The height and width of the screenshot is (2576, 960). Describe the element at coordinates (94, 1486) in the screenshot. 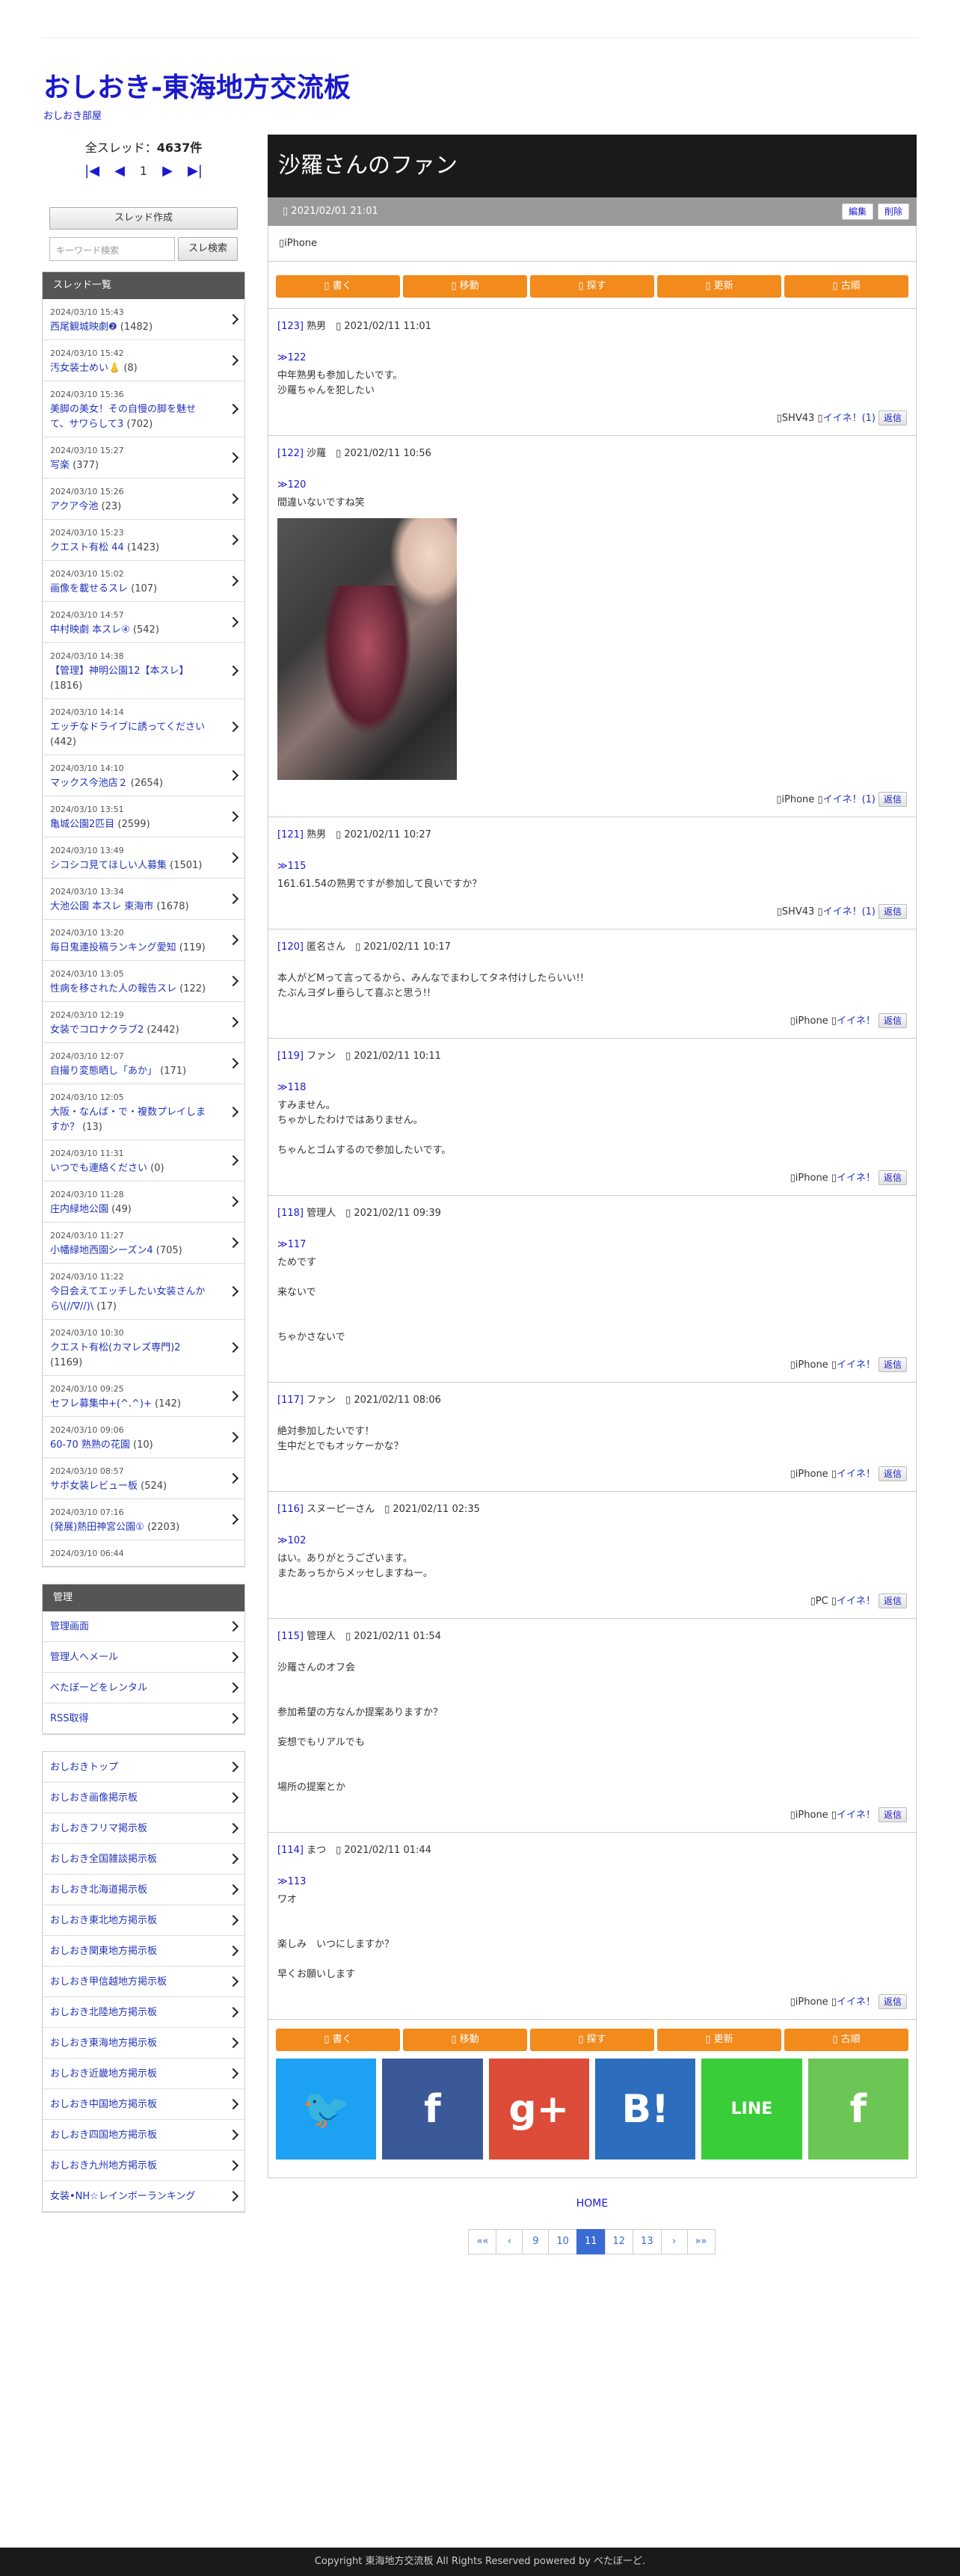

I see `thread-link: サボ女装レビュー板` at that location.